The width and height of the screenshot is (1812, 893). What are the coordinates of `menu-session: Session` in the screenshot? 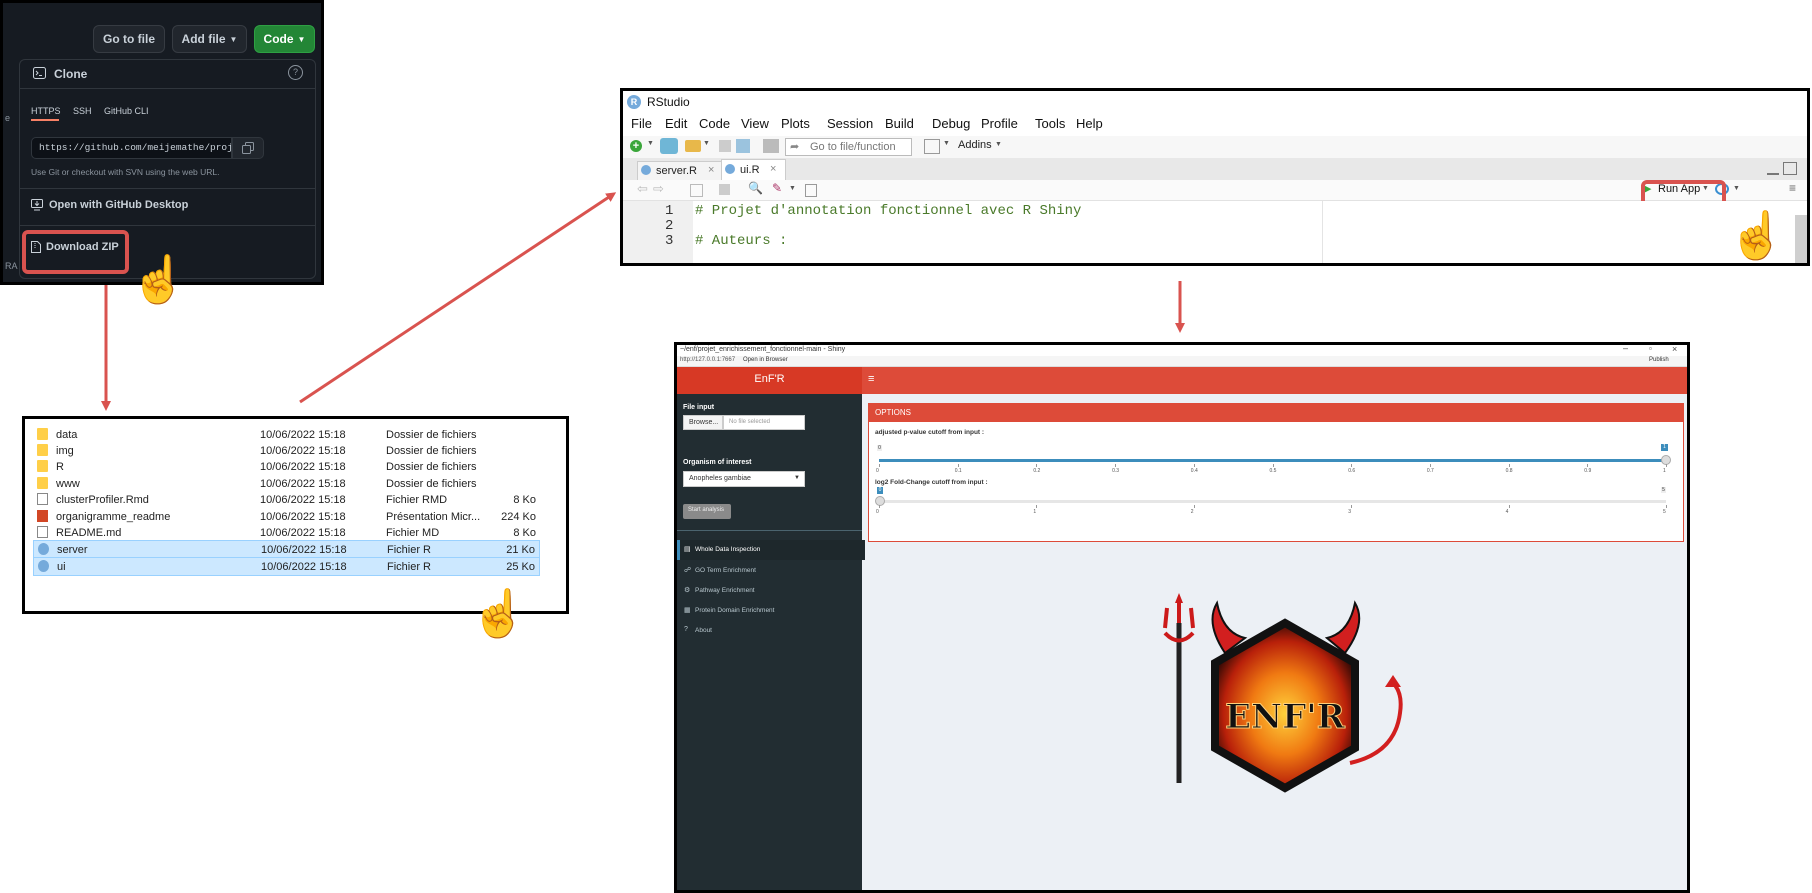 It's located at (850, 123).